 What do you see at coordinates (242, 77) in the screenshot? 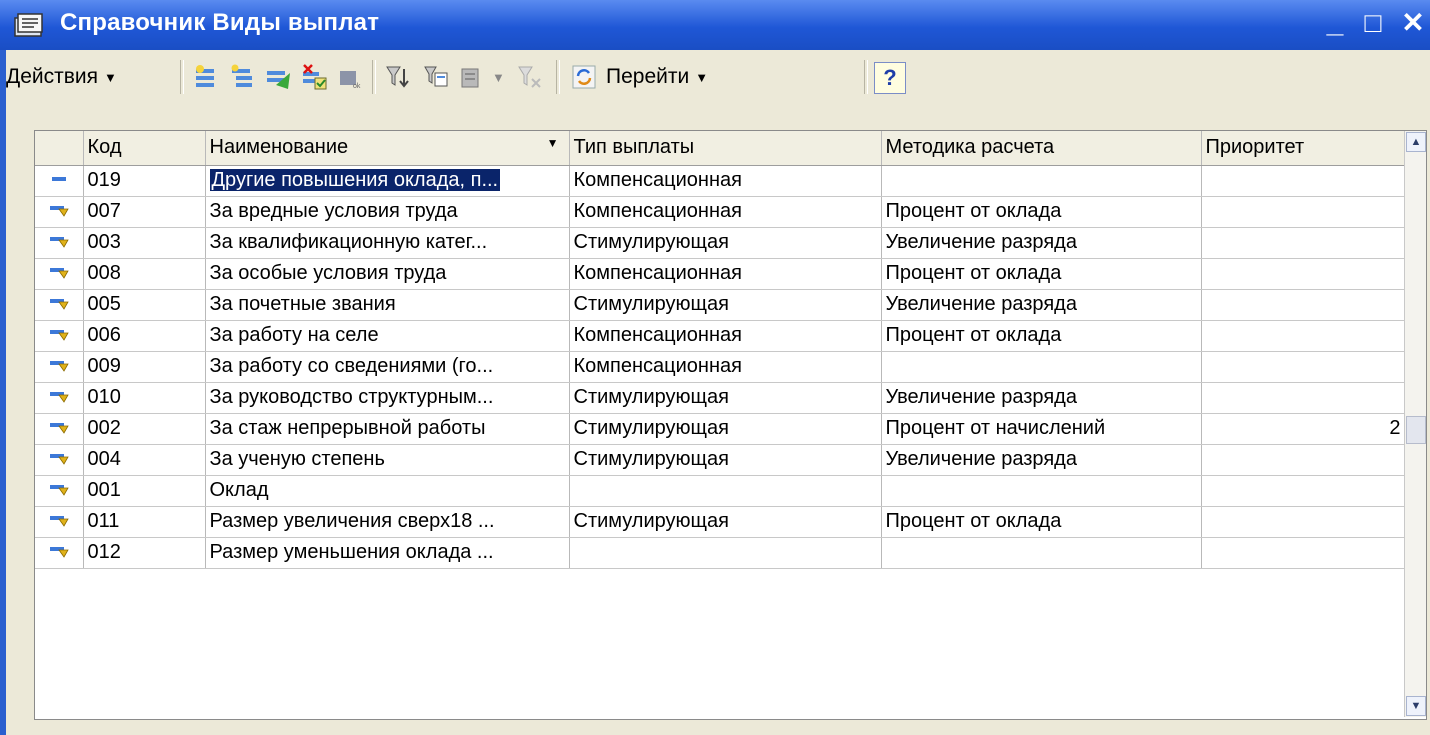
I see `add-group-button` at bounding box center [242, 77].